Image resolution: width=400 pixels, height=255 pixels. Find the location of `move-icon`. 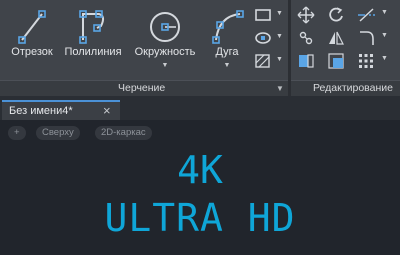

move-icon is located at coordinates (306, 15).